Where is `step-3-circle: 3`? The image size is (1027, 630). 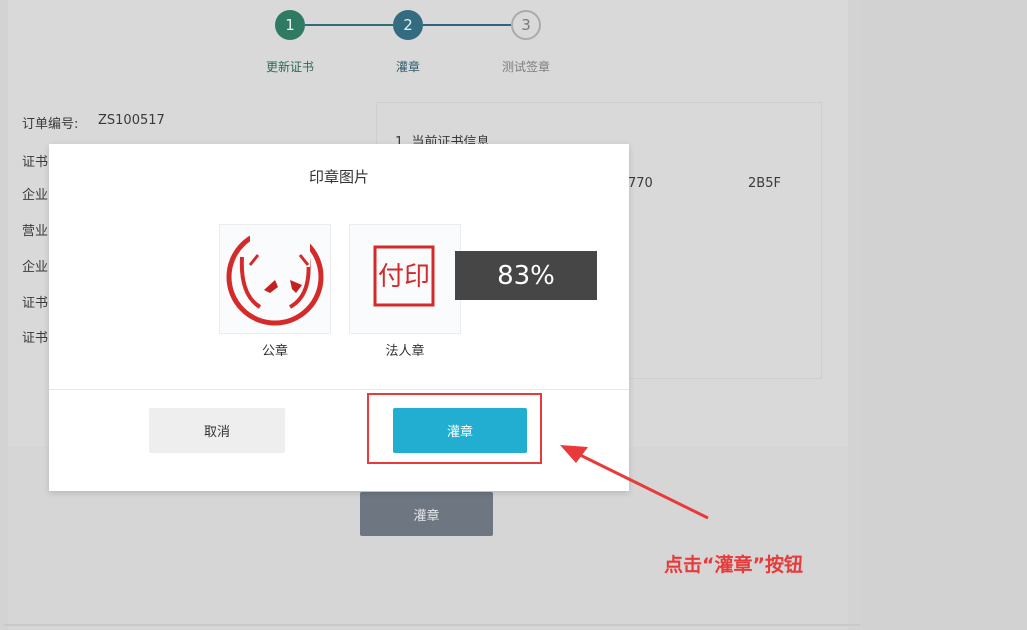 step-3-circle: 3 is located at coordinates (526, 25).